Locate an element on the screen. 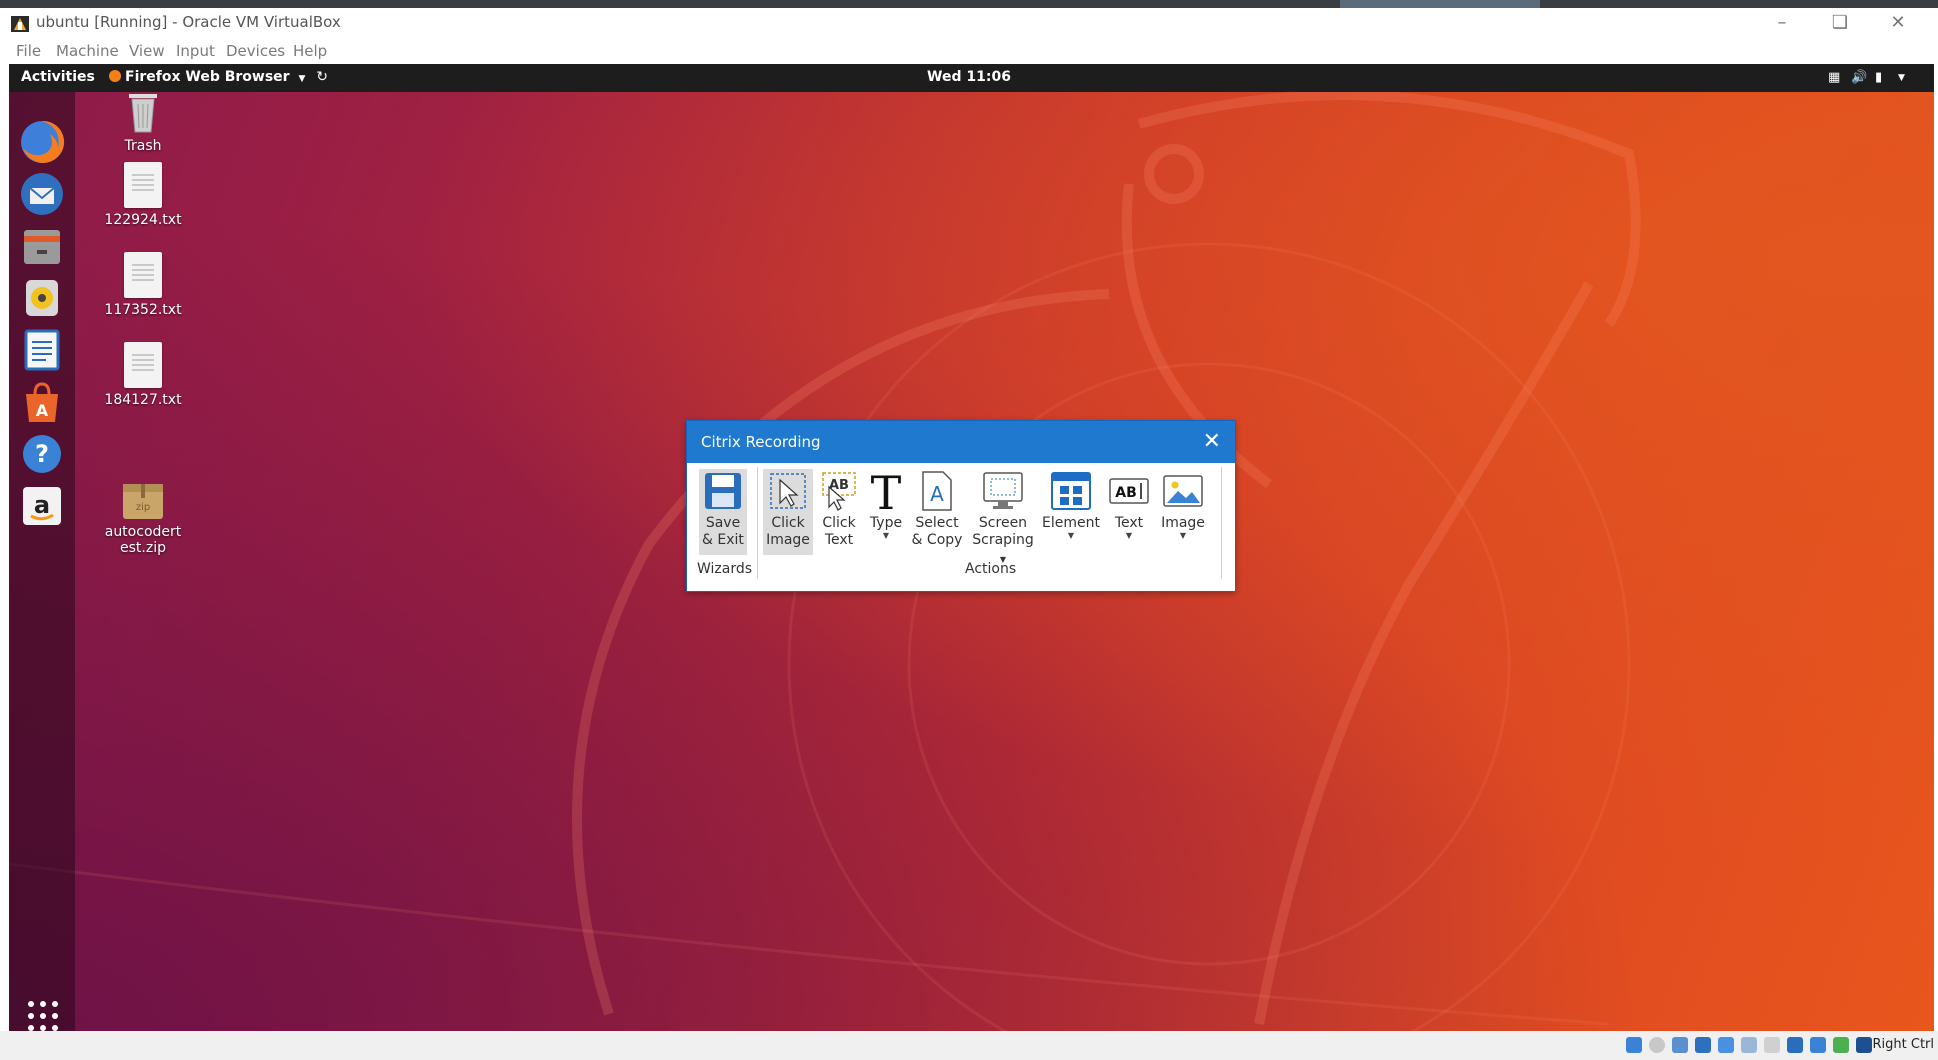  desktop-icon-file: 117352.txt is located at coordinates (143, 285).